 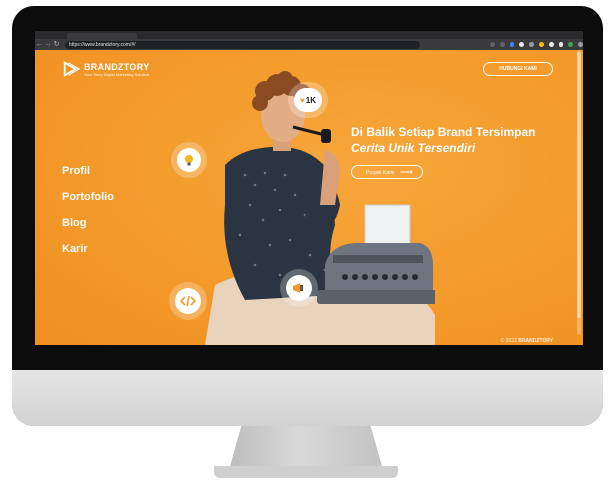 What do you see at coordinates (88, 171) in the screenshot?
I see `nav-profil: Profil` at bounding box center [88, 171].